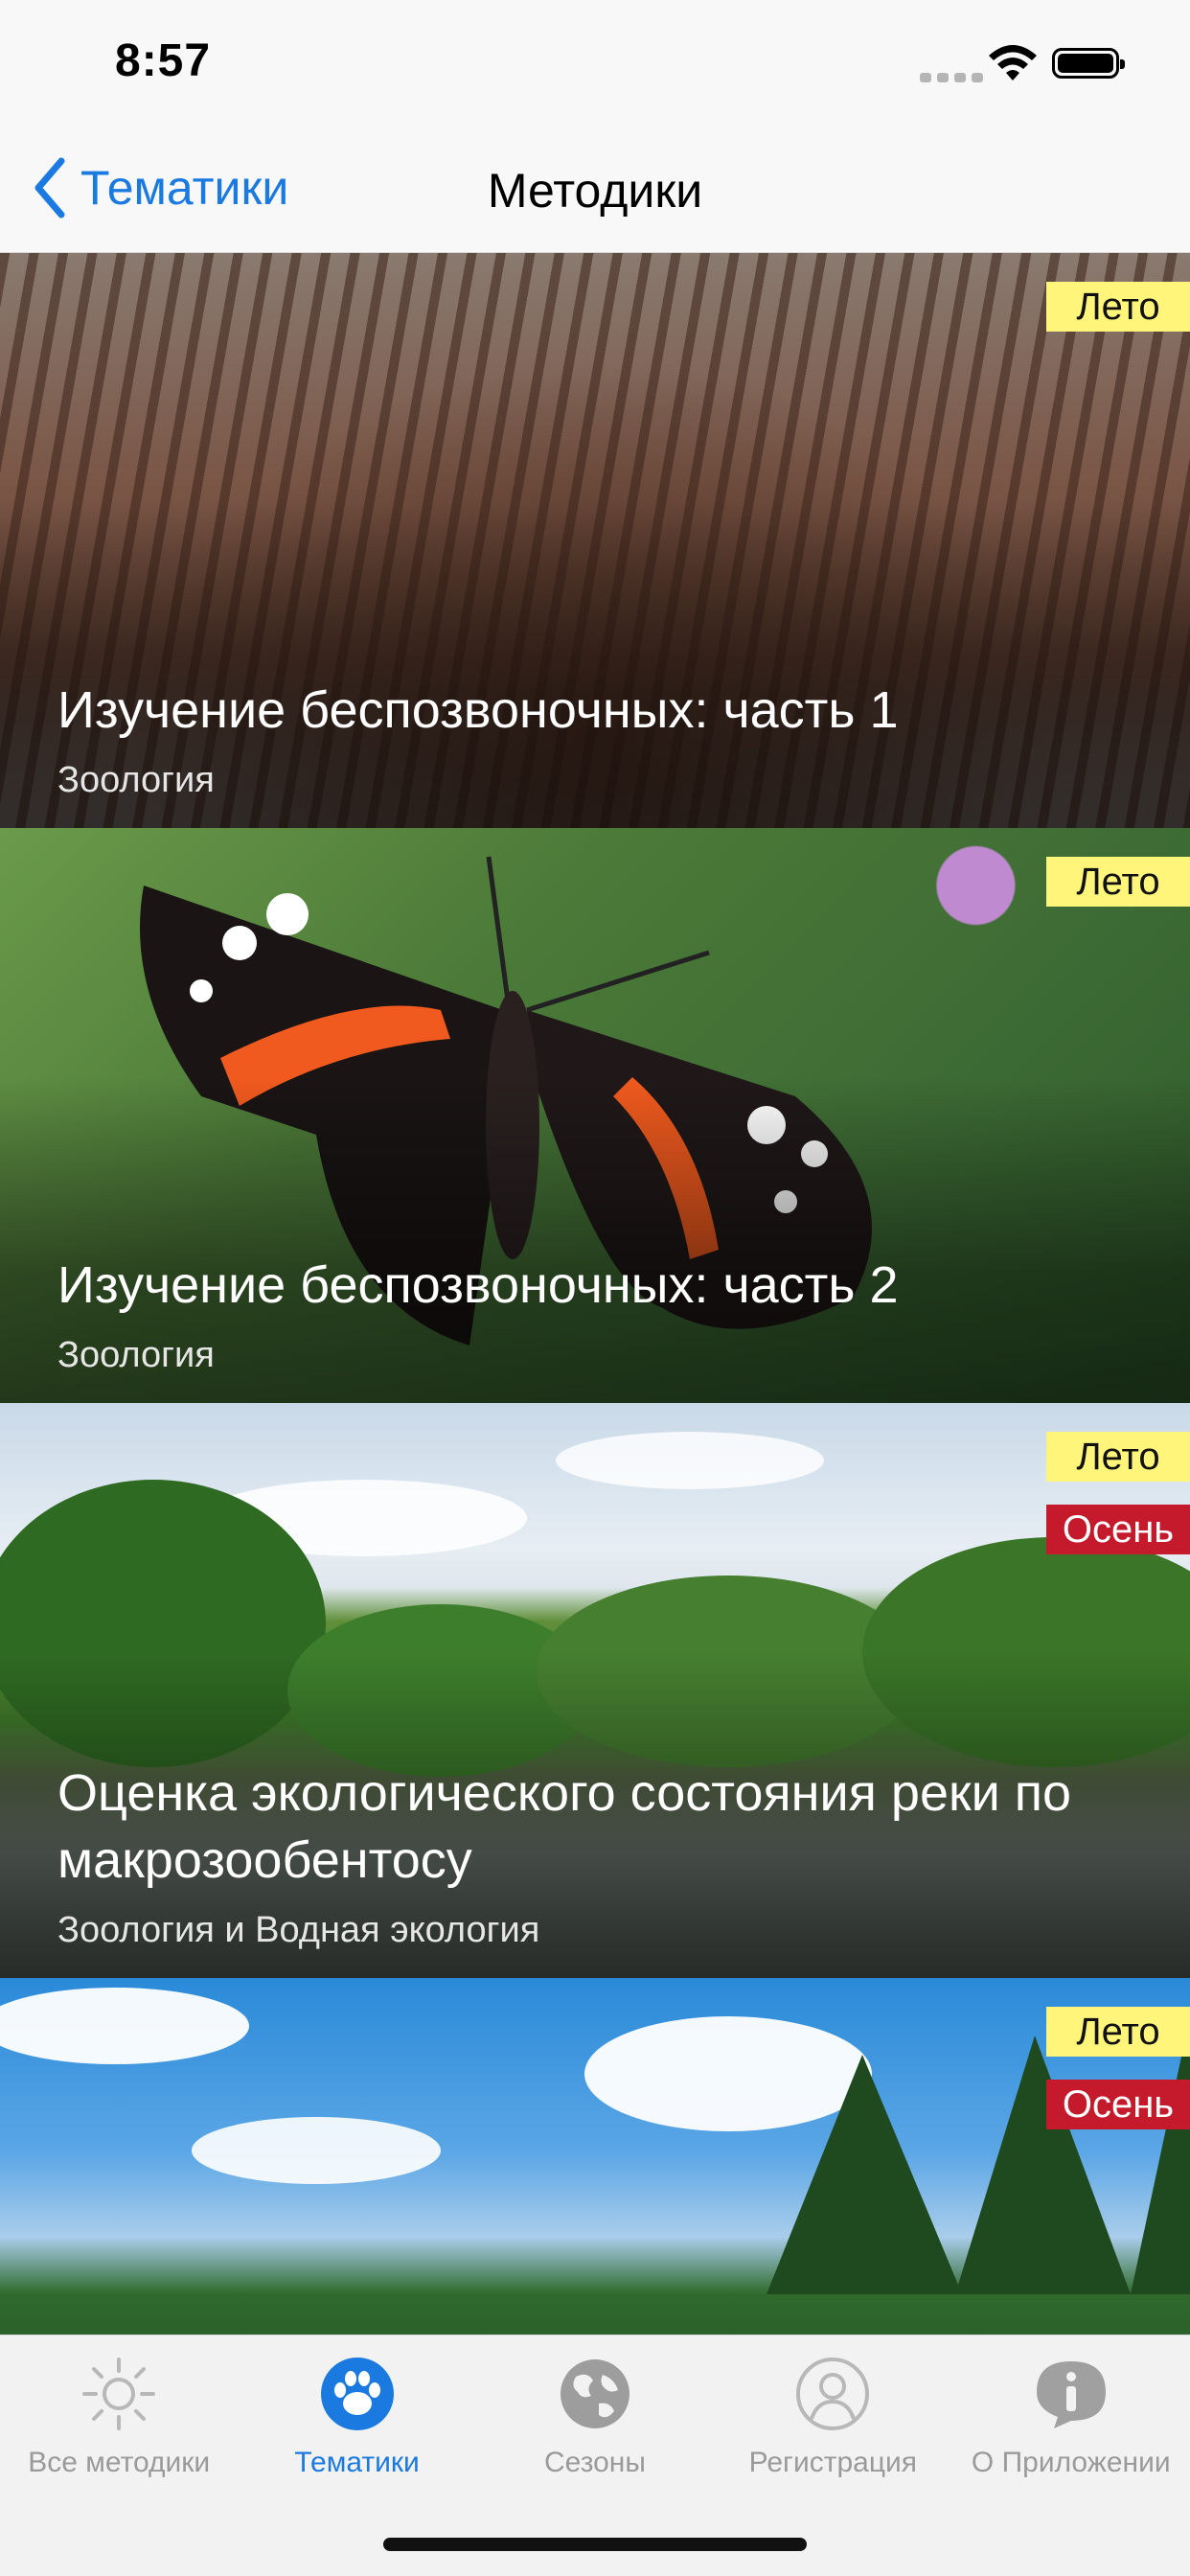 Image resolution: width=1190 pixels, height=2576 pixels. I want to click on tab-about: О Приложении, so click(1071, 2455).